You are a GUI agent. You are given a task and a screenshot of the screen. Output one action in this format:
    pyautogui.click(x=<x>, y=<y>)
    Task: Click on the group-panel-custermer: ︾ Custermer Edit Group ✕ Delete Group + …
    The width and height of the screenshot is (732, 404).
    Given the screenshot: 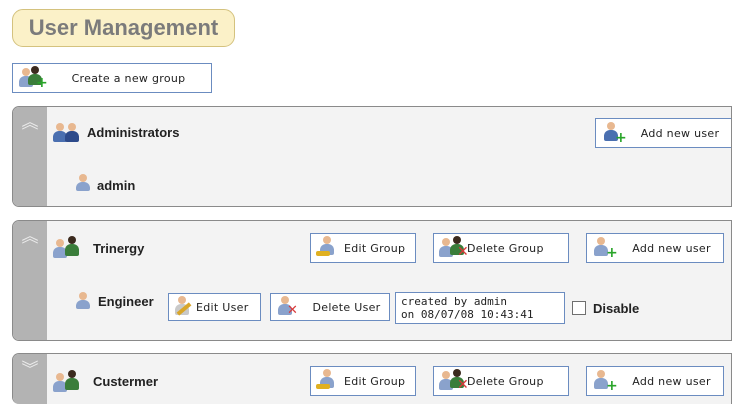 What is the action you would take?
    pyautogui.click(x=372, y=378)
    